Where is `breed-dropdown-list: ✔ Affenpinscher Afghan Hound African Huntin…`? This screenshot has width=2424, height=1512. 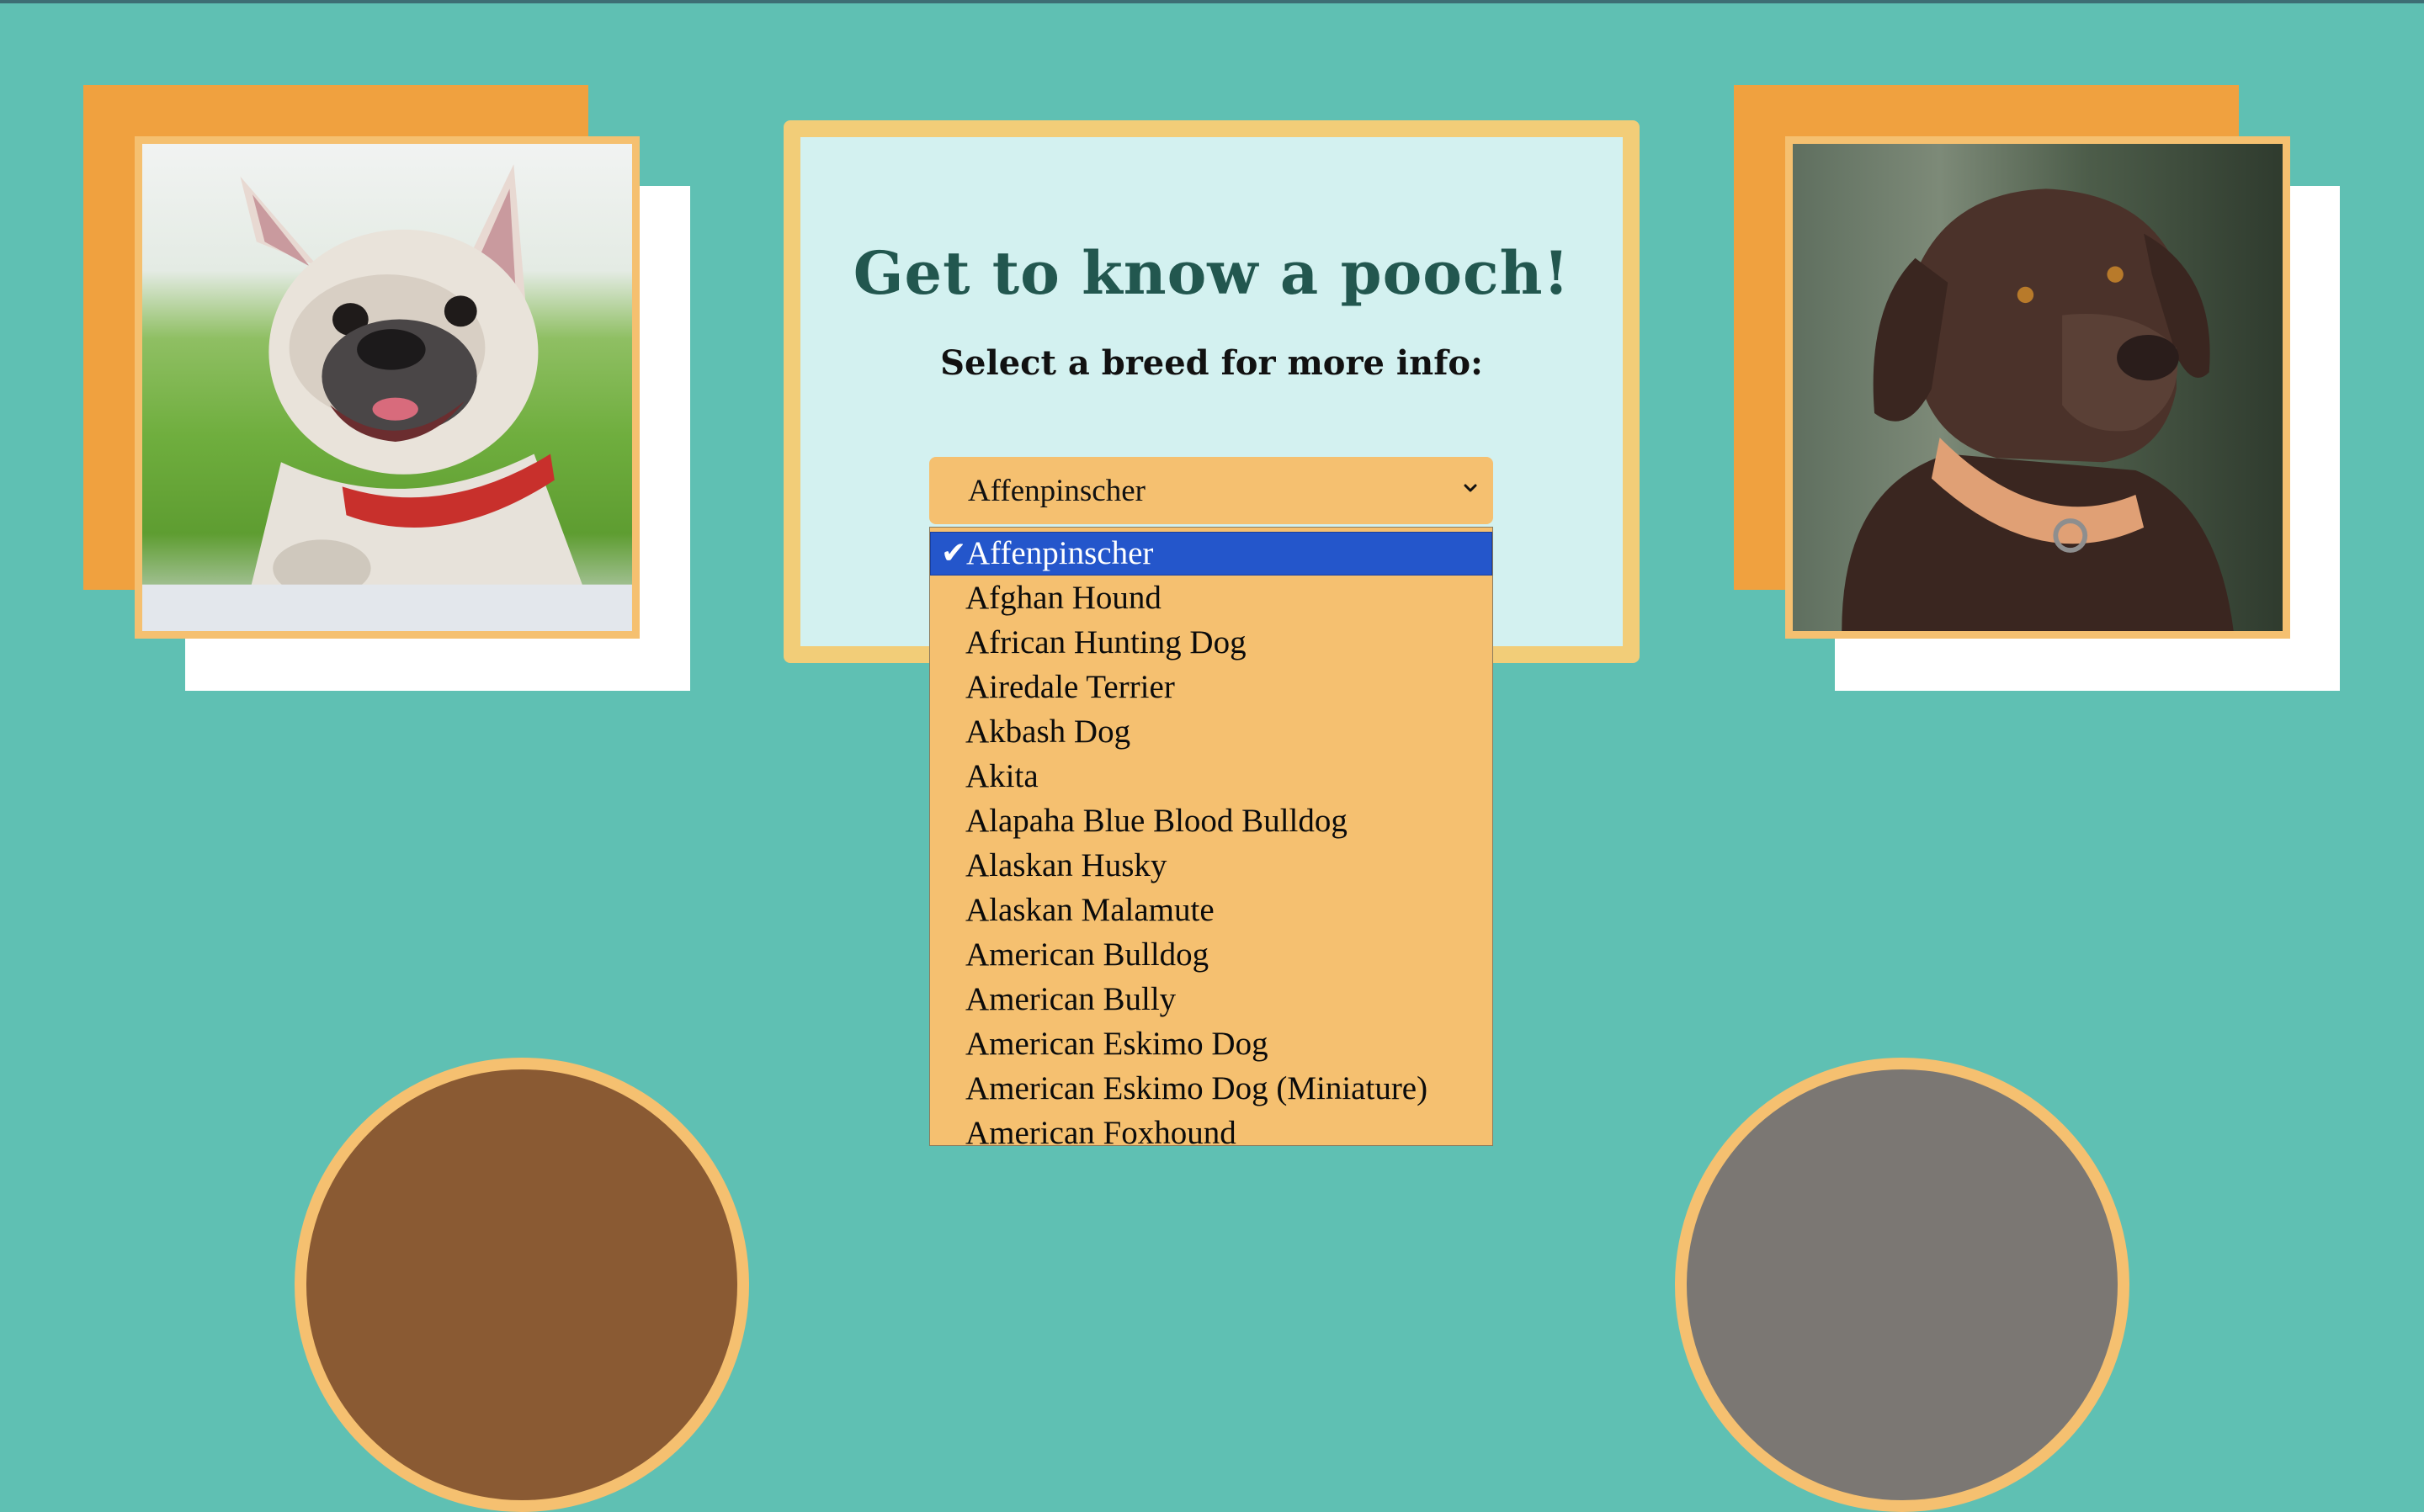
breed-dropdown-list: ✔ Affenpinscher Afghan Hound African Huntin… is located at coordinates (1211, 836).